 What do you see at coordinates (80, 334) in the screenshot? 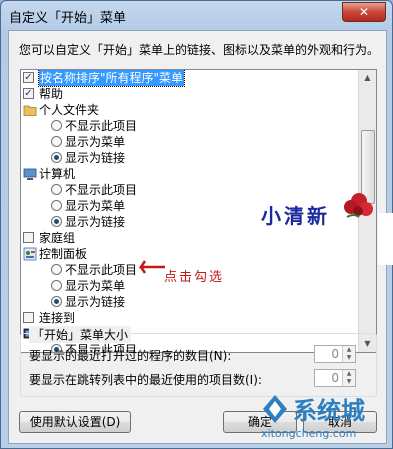
I see `group-title: 「开始」菜单大小` at bounding box center [80, 334].